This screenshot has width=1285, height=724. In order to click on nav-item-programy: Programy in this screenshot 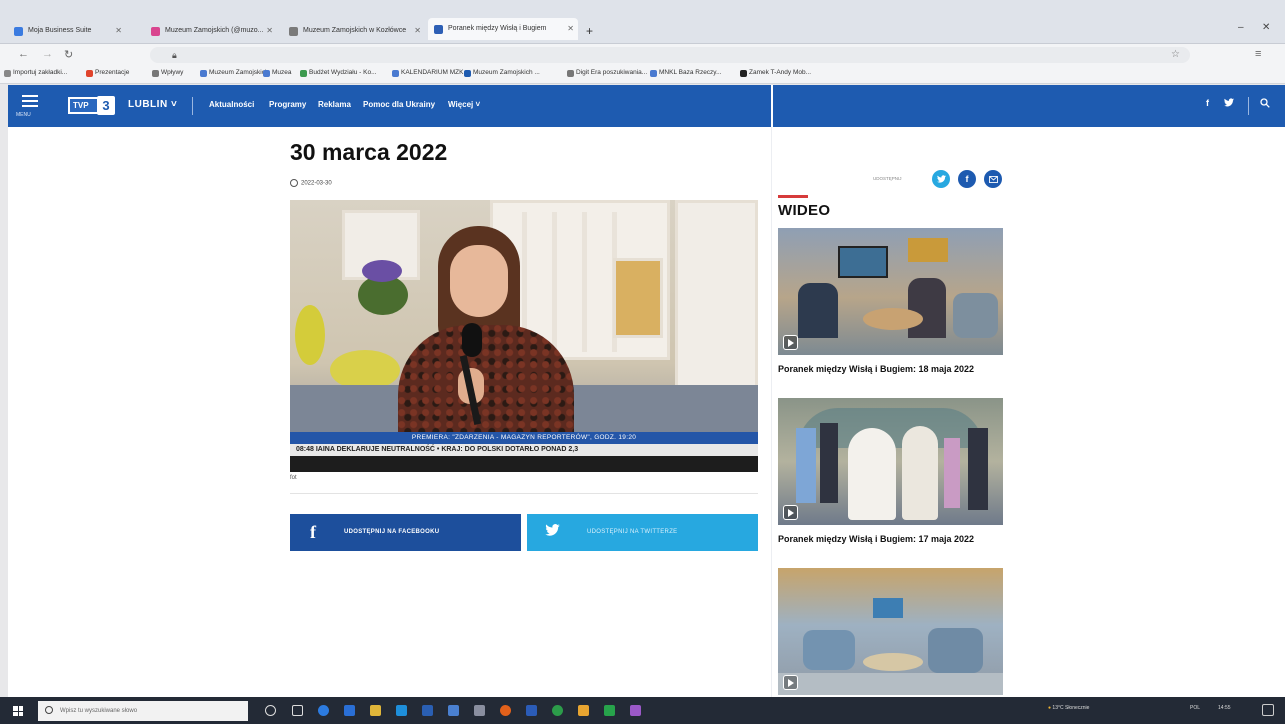, I will do `click(287, 104)`.